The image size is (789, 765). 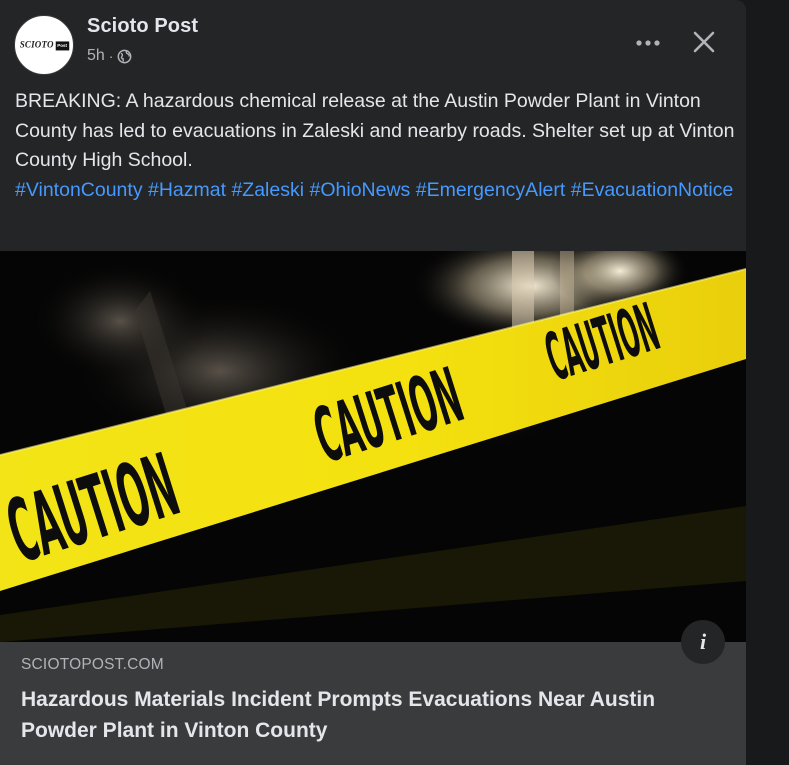 I want to click on post-header: SCIOTO Post Scioto Post 5h ·, so click(x=373, y=42).